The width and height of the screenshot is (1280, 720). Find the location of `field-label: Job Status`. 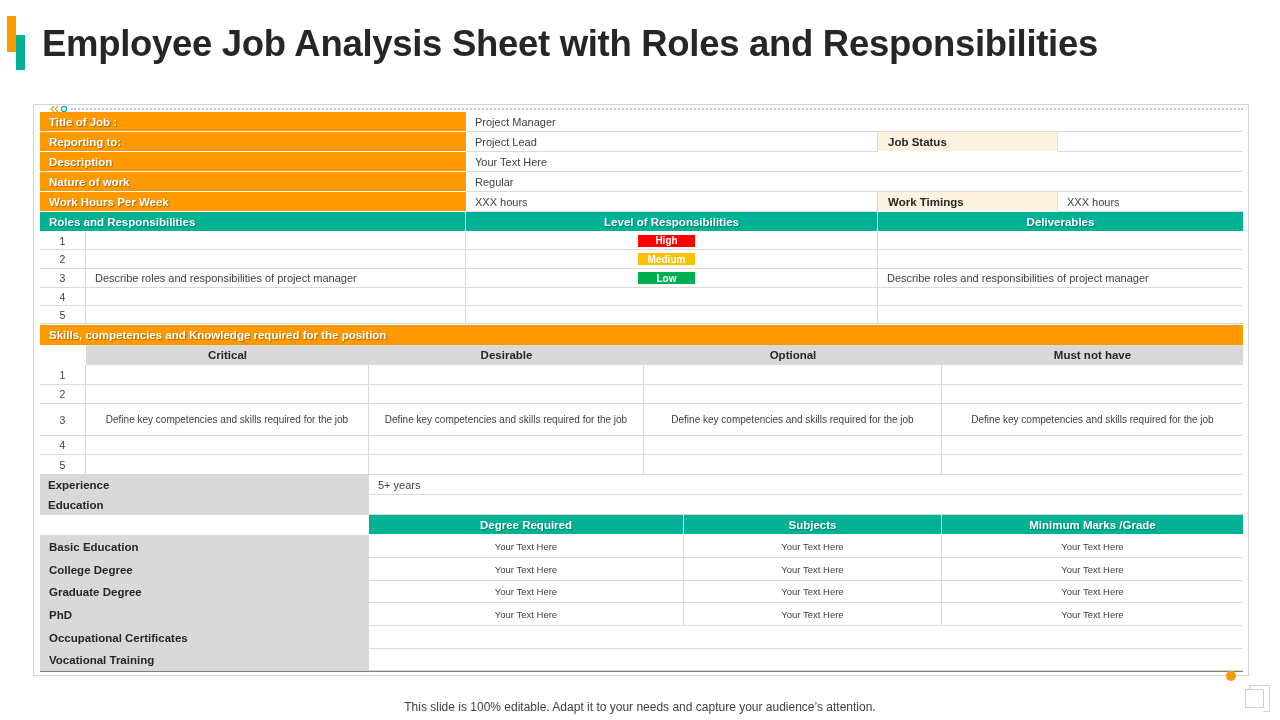

field-label: Job Status is located at coordinates (968, 142).